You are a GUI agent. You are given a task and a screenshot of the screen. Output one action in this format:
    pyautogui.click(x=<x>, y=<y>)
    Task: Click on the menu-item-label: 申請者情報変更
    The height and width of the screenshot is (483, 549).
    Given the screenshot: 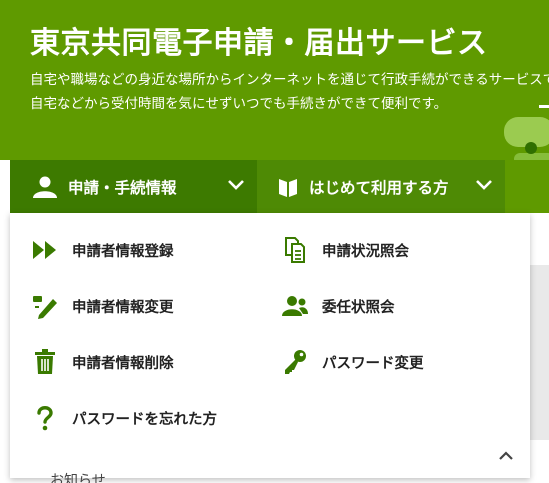 What is the action you would take?
    pyautogui.click(x=123, y=307)
    